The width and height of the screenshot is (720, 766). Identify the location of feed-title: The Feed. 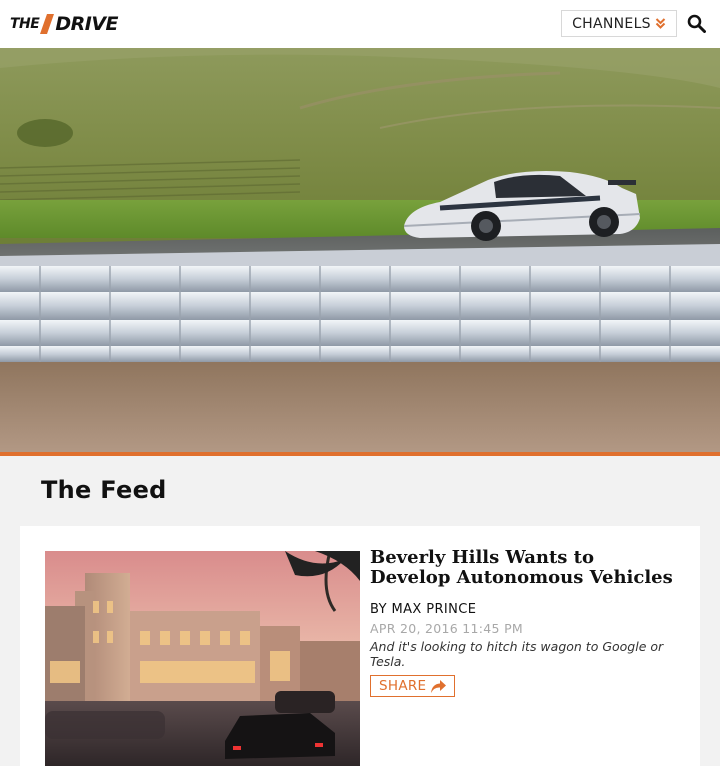
(104, 490).